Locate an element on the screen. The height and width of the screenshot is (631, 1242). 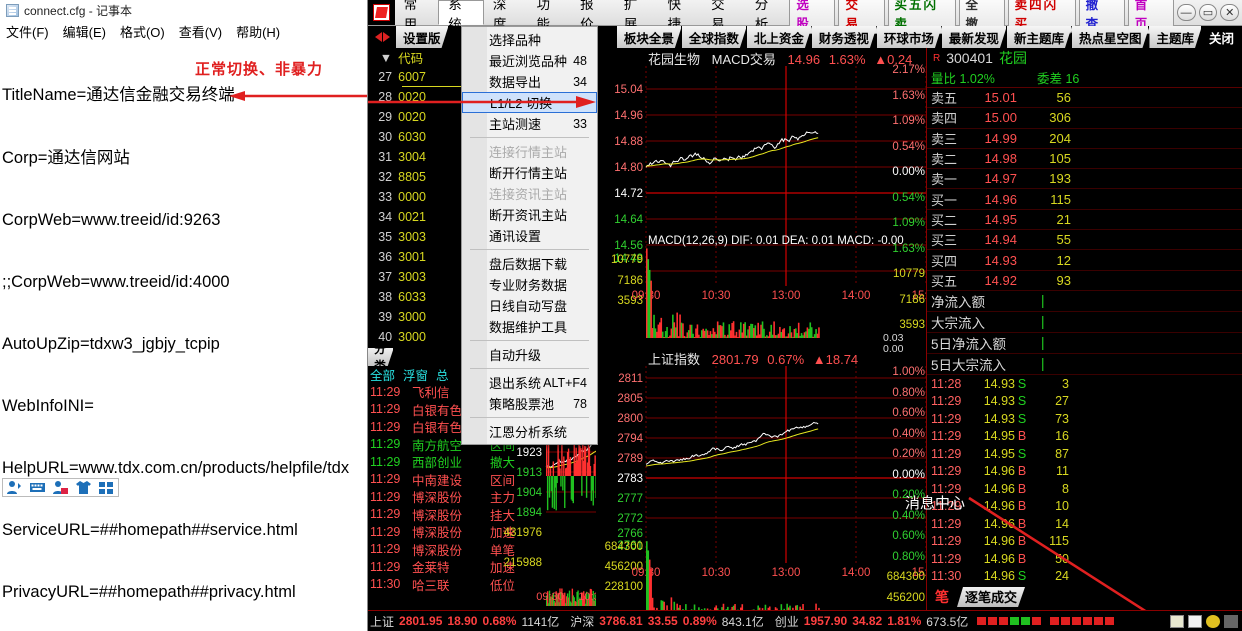
ask-row: 卖五 15.01 56 is located at coordinates (1084, 98).